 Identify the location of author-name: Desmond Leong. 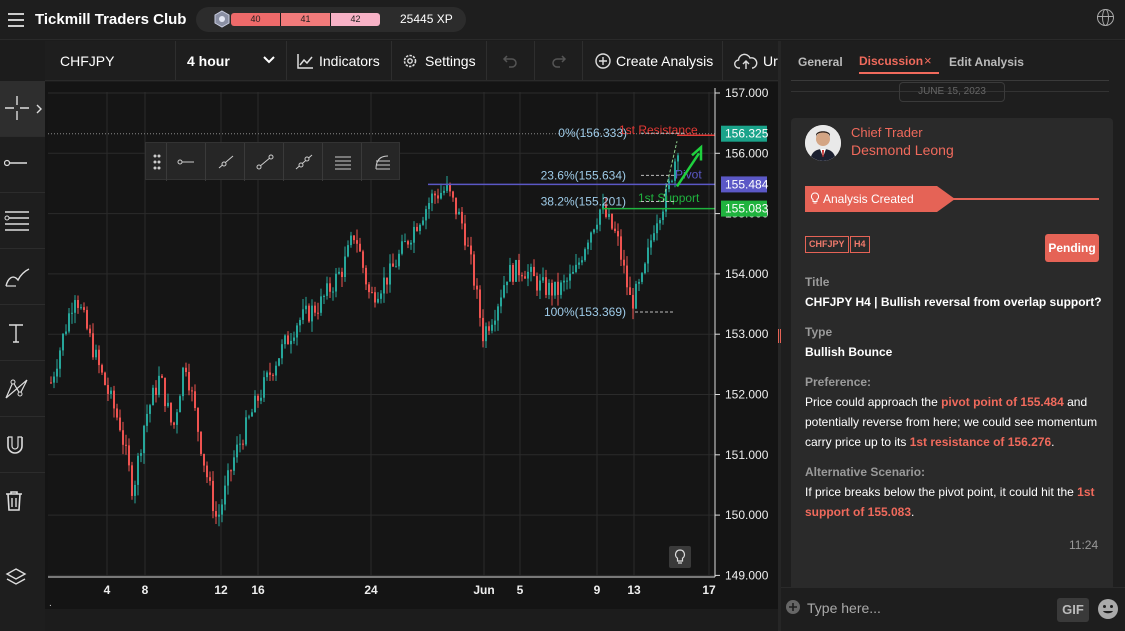
(902, 150).